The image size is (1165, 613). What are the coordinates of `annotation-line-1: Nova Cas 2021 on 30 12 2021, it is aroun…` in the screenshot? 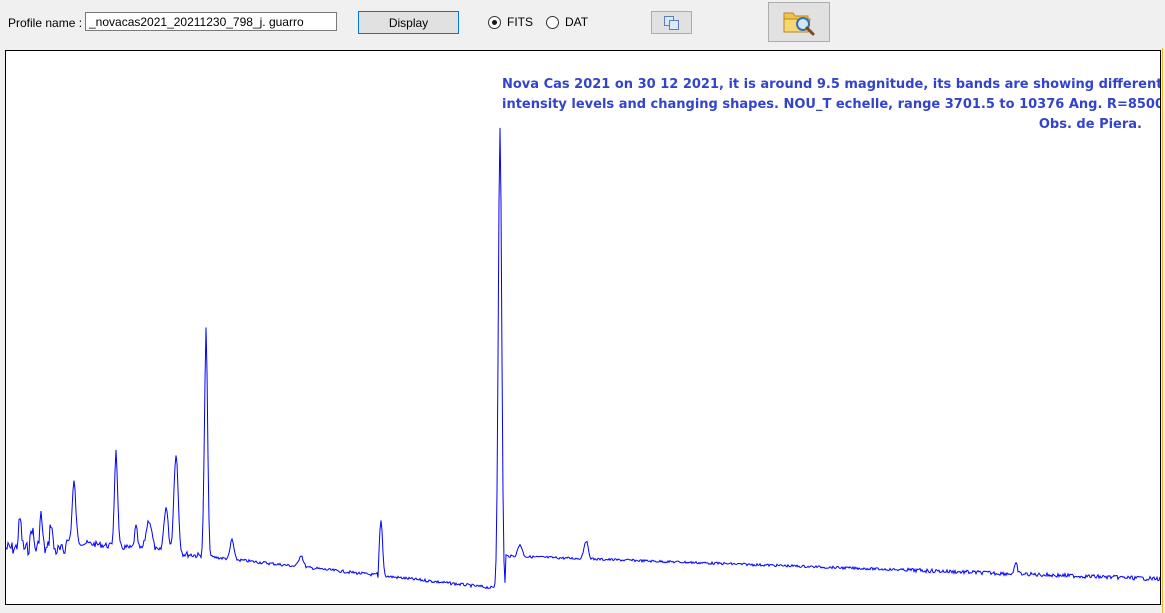 It's located at (831, 84).